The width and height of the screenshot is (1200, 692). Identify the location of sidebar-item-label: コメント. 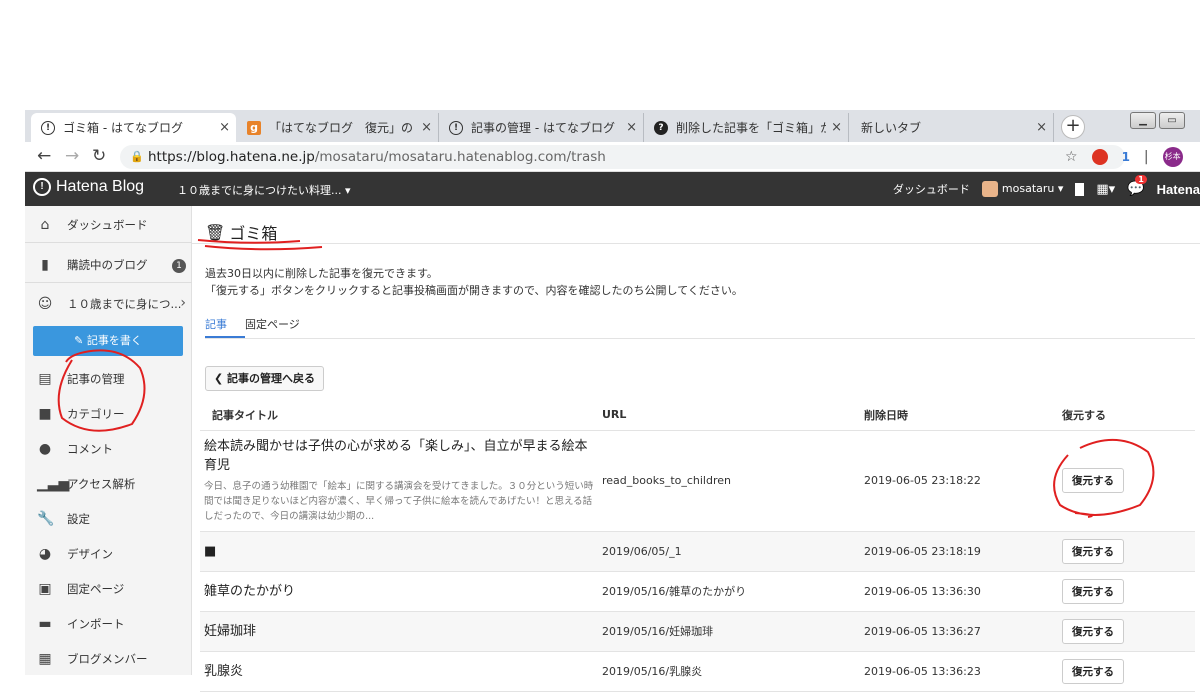
(90, 448).